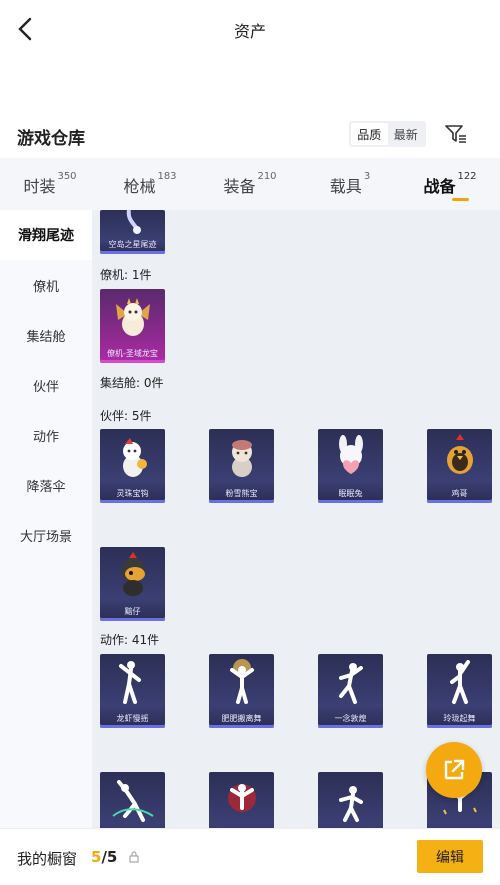  Describe the element at coordinates (439, 186) in the screenshot. I see `tab-label: 战备` at that location.